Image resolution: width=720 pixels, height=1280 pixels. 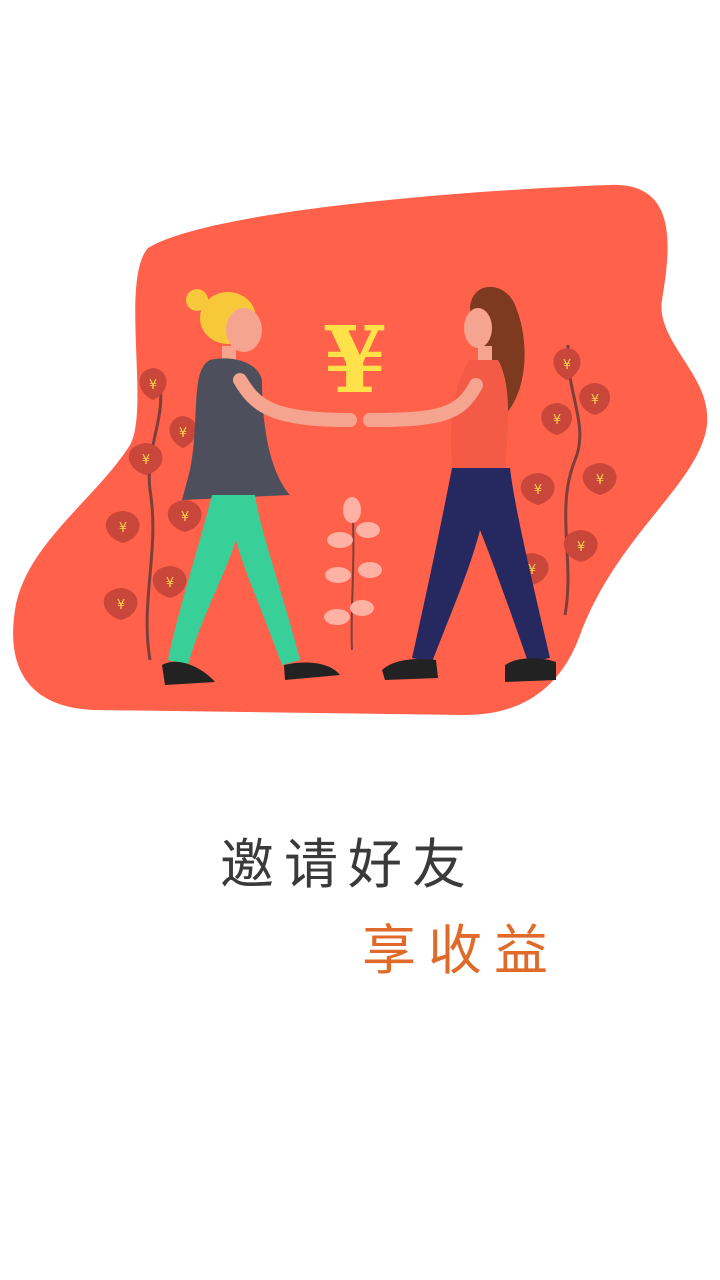 What do you see at coordinates (348, 864) in the screenshot?
I see `headline-invite-friends: 邀请好友` at bounding box center [348, 864].